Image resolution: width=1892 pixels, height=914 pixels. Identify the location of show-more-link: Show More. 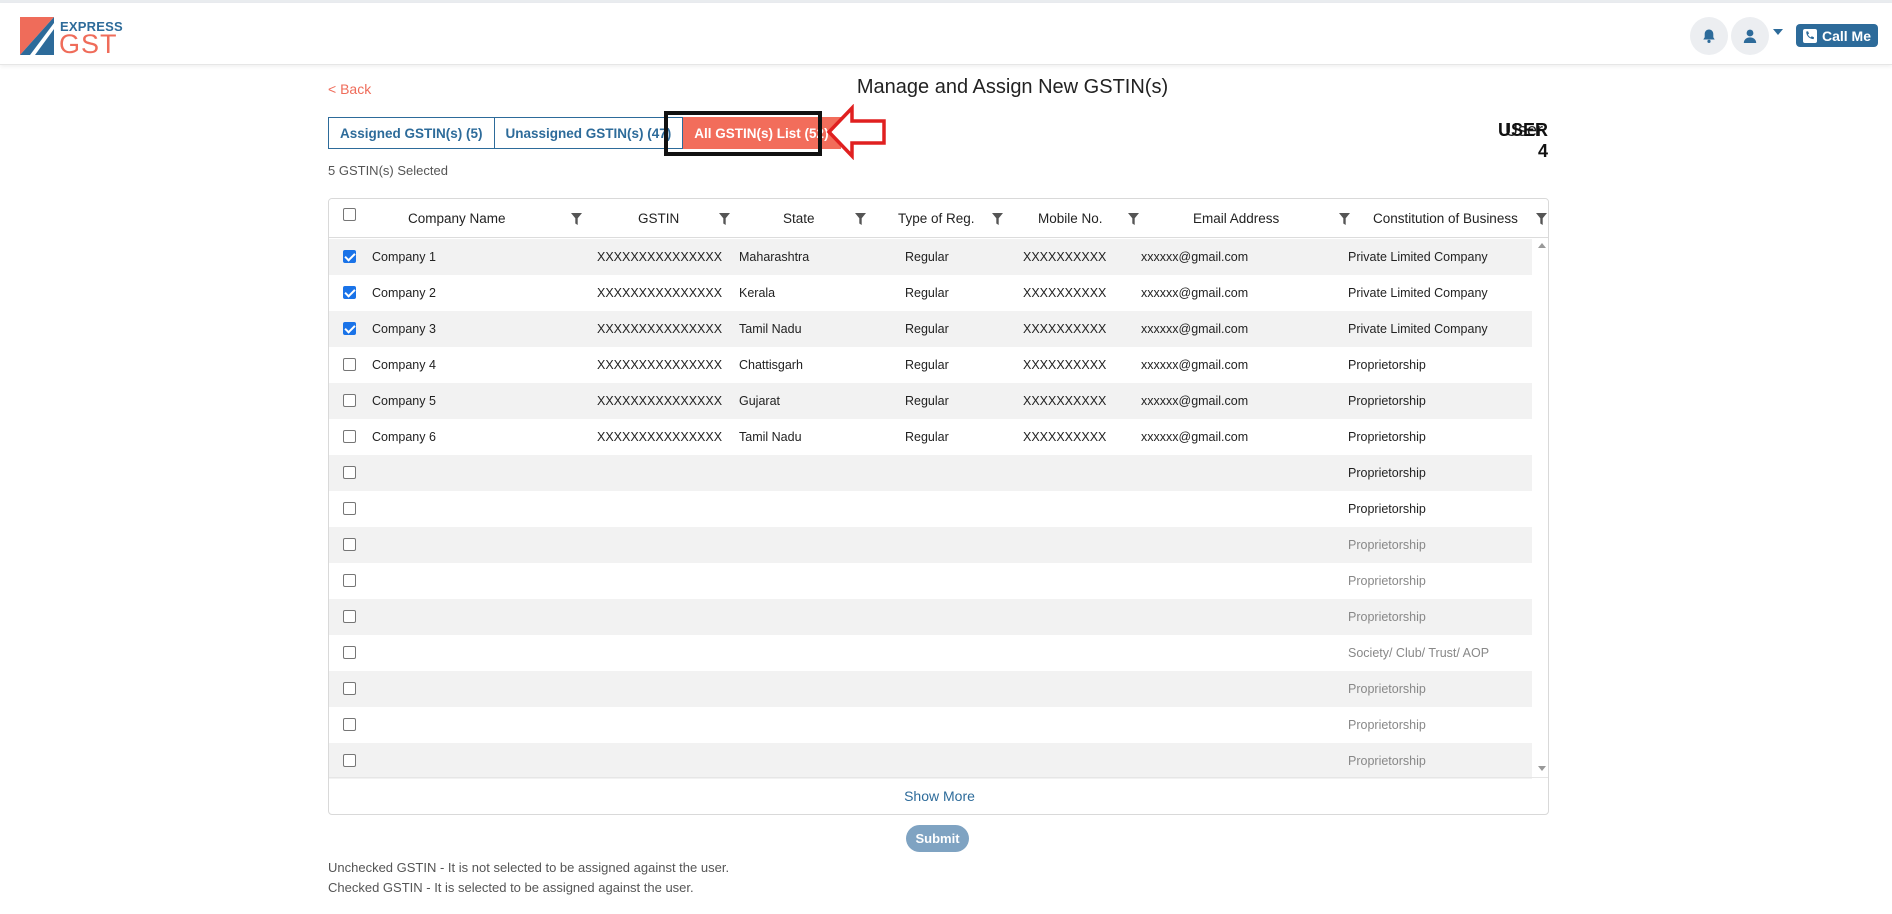
(939, 796).